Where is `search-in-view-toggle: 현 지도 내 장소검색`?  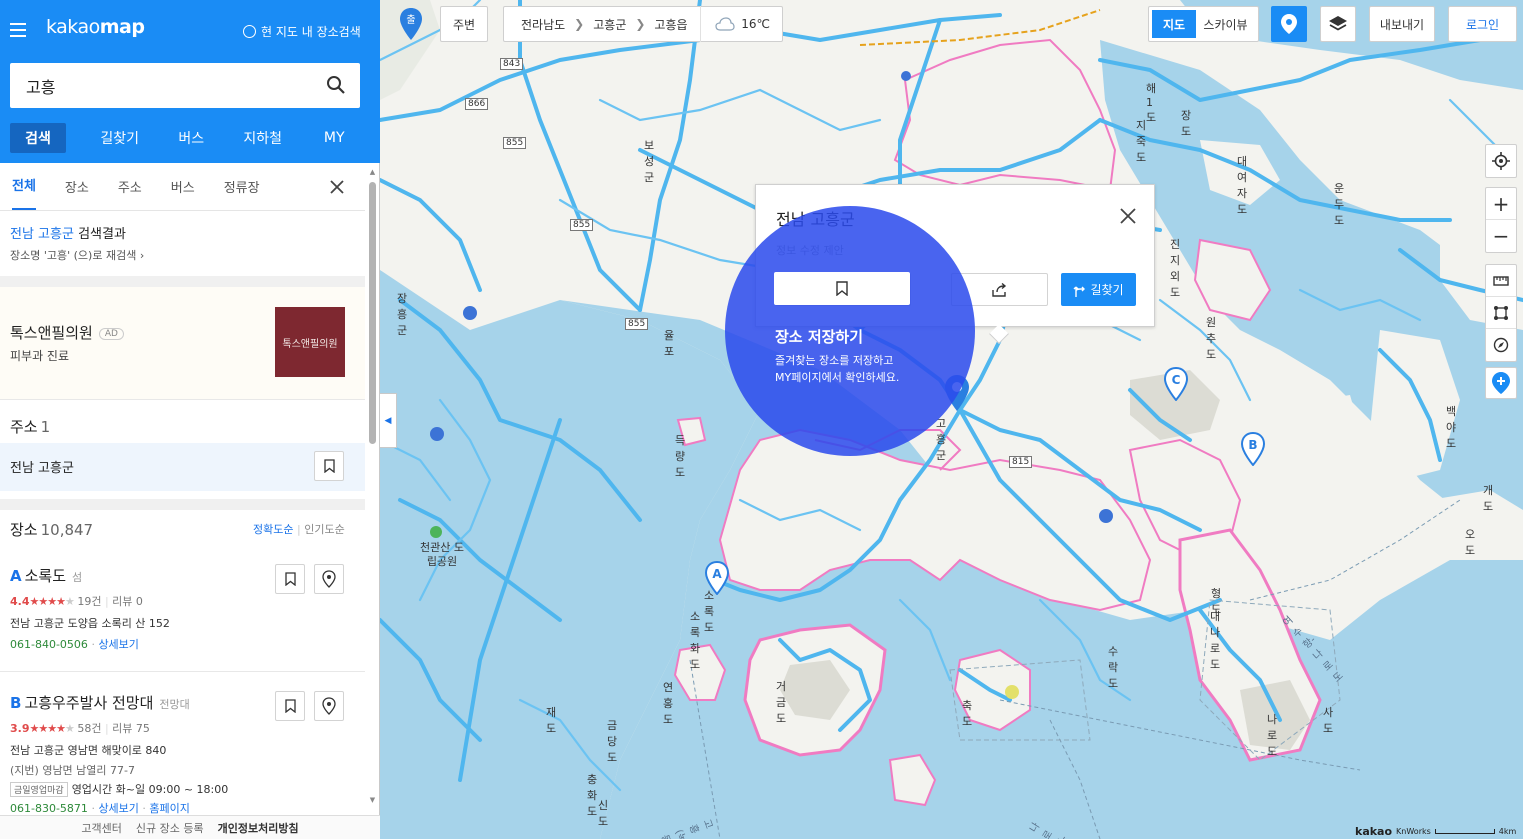
search-in-view-toggle: 현 지도 내 장소검색 is located at coordinates (302, 31).